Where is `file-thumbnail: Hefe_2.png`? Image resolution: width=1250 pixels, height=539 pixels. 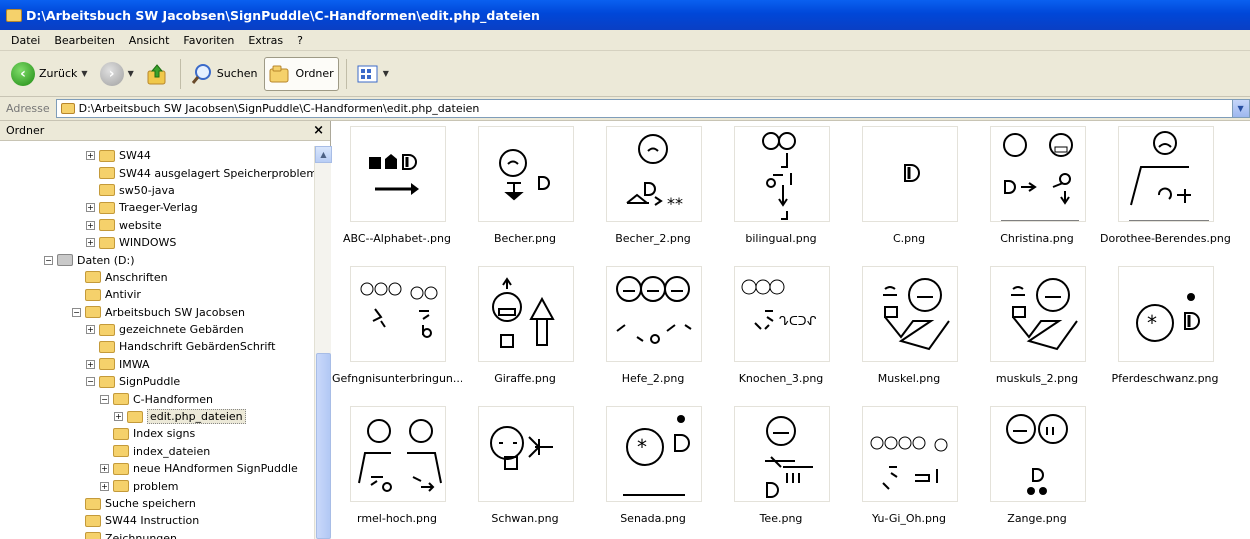
file-thumbnail: Hefe_2.png is located at coordinates (650, 331).